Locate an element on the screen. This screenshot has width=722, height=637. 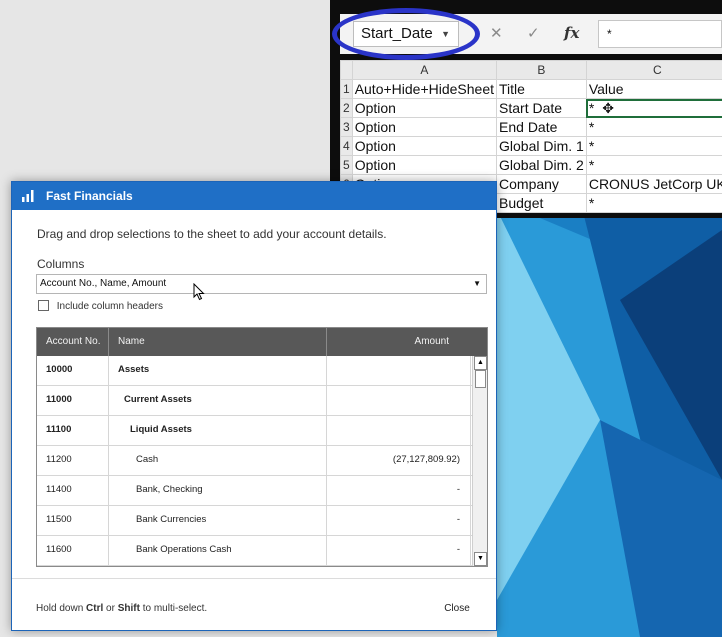
hint-key-shift: Shift is located at coordinates (128, 608).